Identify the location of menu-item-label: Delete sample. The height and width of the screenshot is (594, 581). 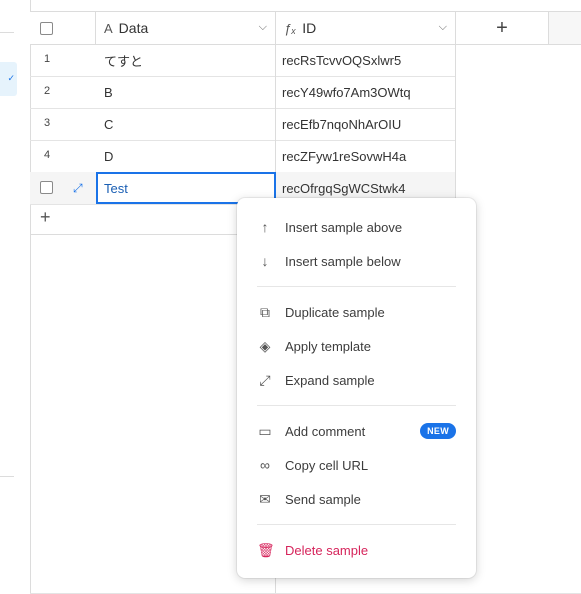
(327, 550).